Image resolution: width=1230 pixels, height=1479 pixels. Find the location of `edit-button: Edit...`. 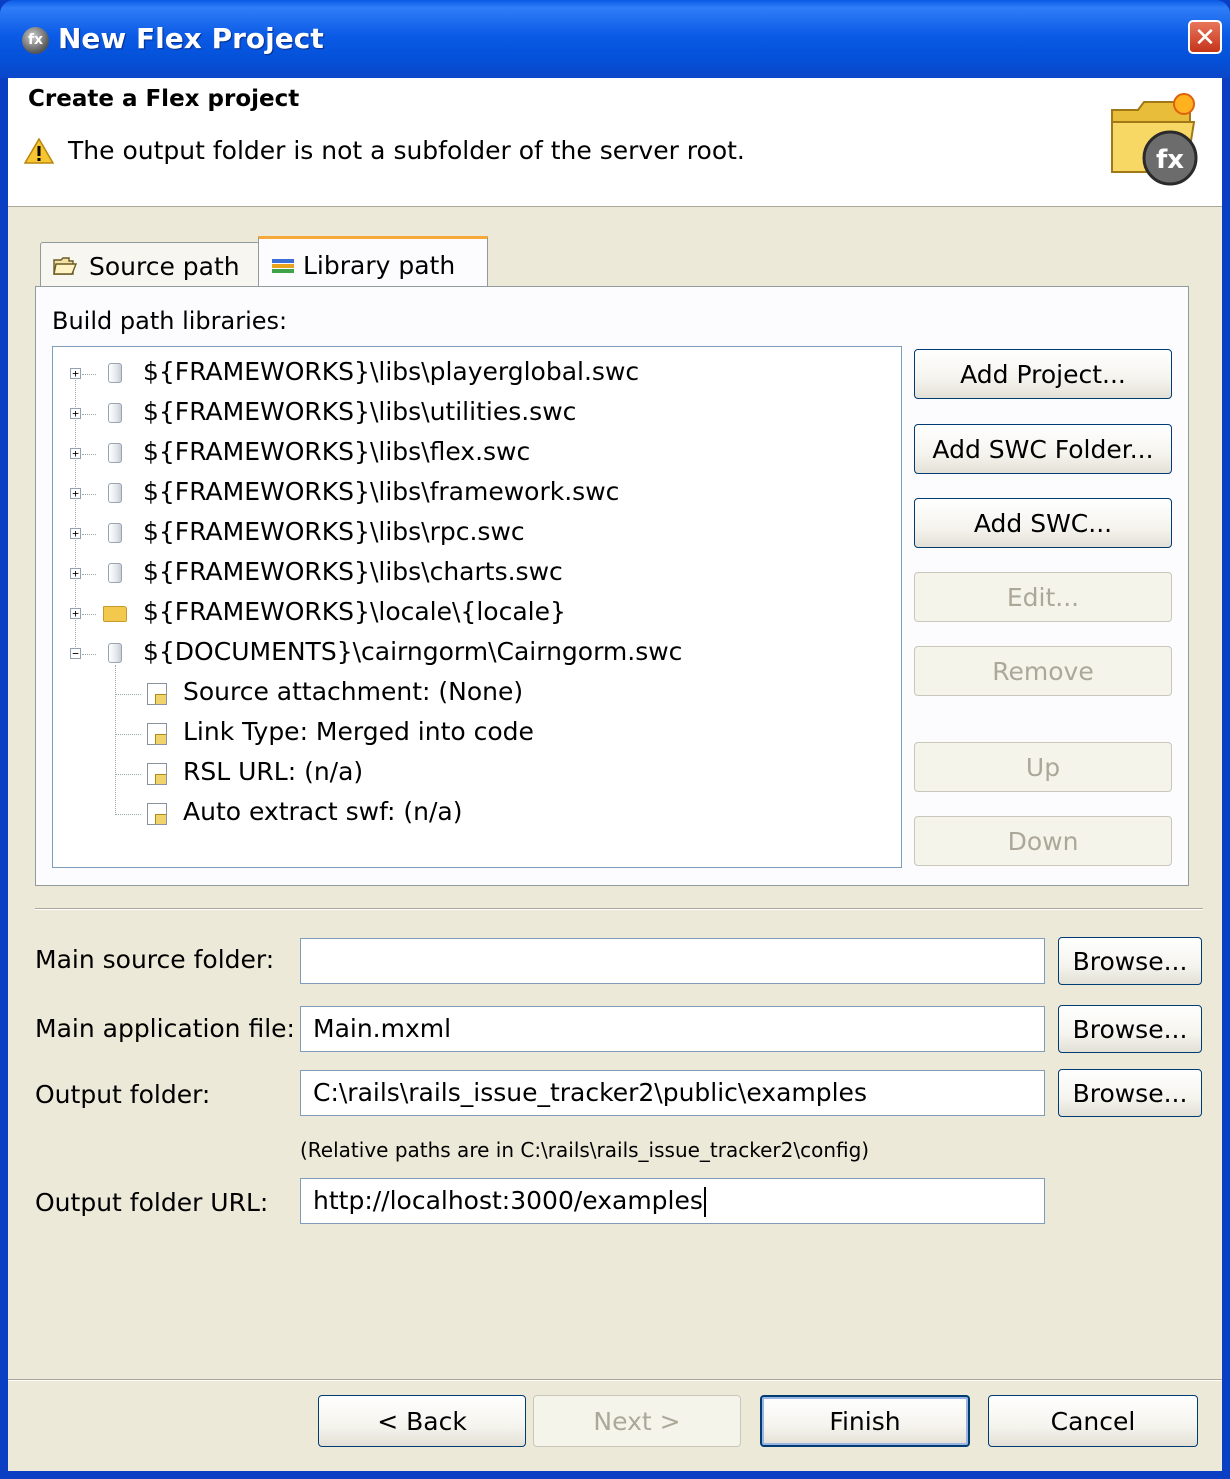

edit-button: Edit... is located at coordinates (1043, 597).